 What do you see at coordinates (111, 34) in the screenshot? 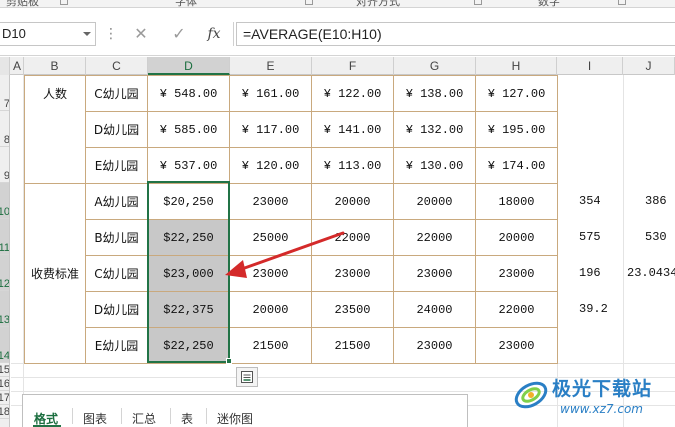
I see `formula-bar-grip-icon: ⋮` at bounding box center [111, 34].